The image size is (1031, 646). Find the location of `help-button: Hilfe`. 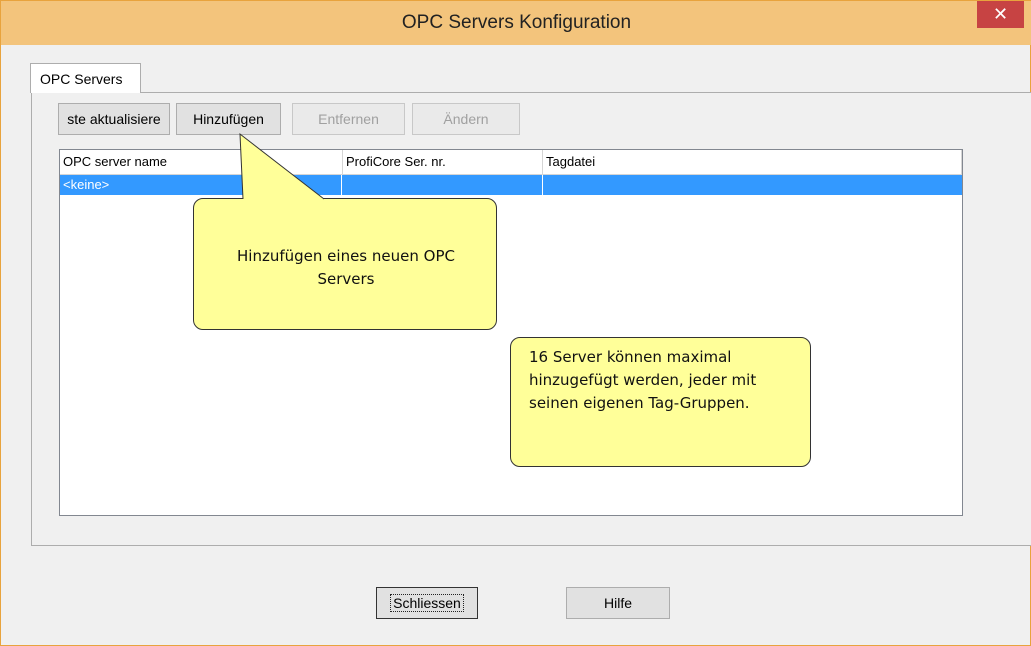

help-button: Hilfe is located at coordinates (618, 603).